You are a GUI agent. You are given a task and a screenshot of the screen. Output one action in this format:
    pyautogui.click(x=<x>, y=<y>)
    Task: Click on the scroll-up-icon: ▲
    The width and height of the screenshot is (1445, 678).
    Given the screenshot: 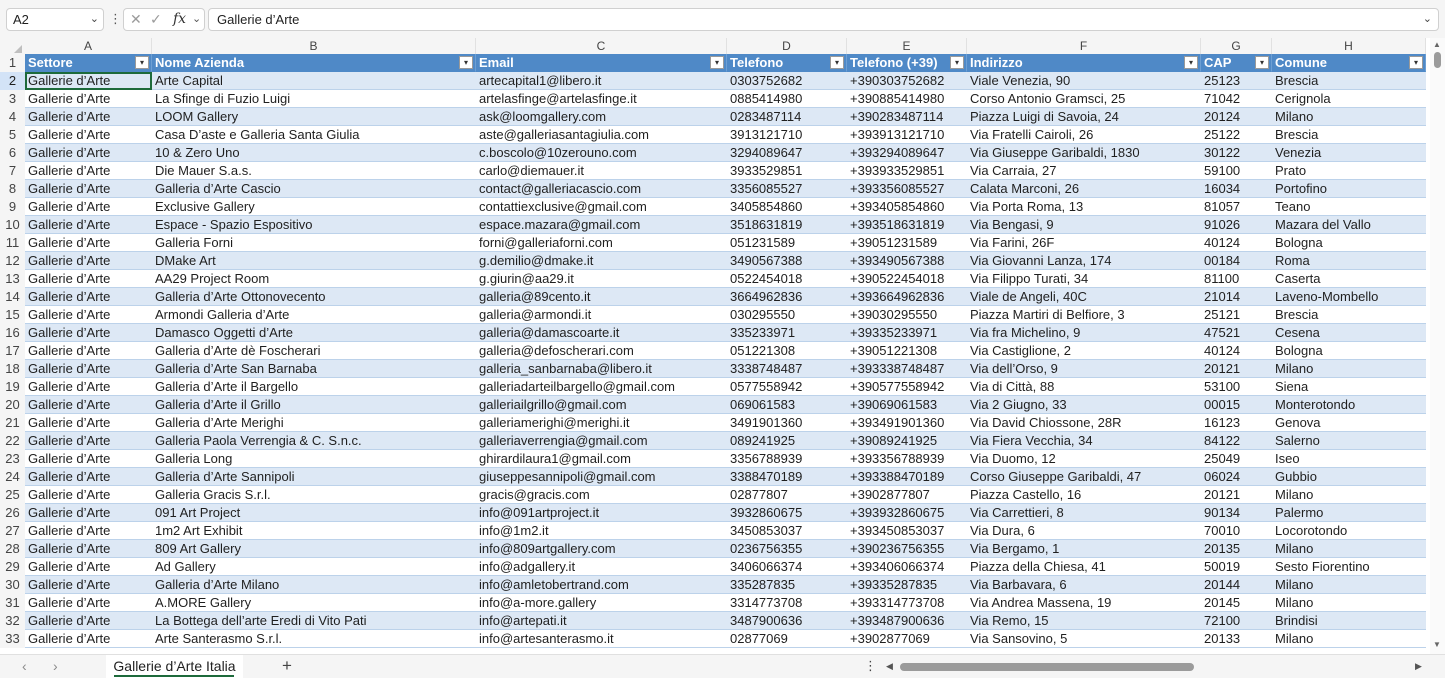 What is the action you would take?
    pyautogui.click(x=1437, y=44)
    